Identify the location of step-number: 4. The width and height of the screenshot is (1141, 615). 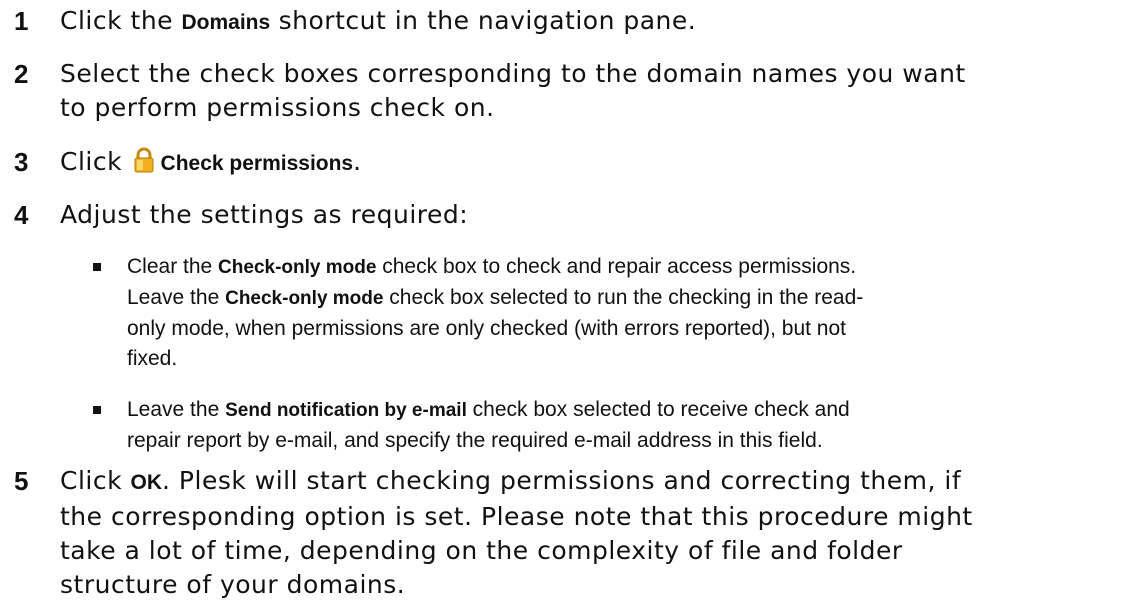
(21, 215).